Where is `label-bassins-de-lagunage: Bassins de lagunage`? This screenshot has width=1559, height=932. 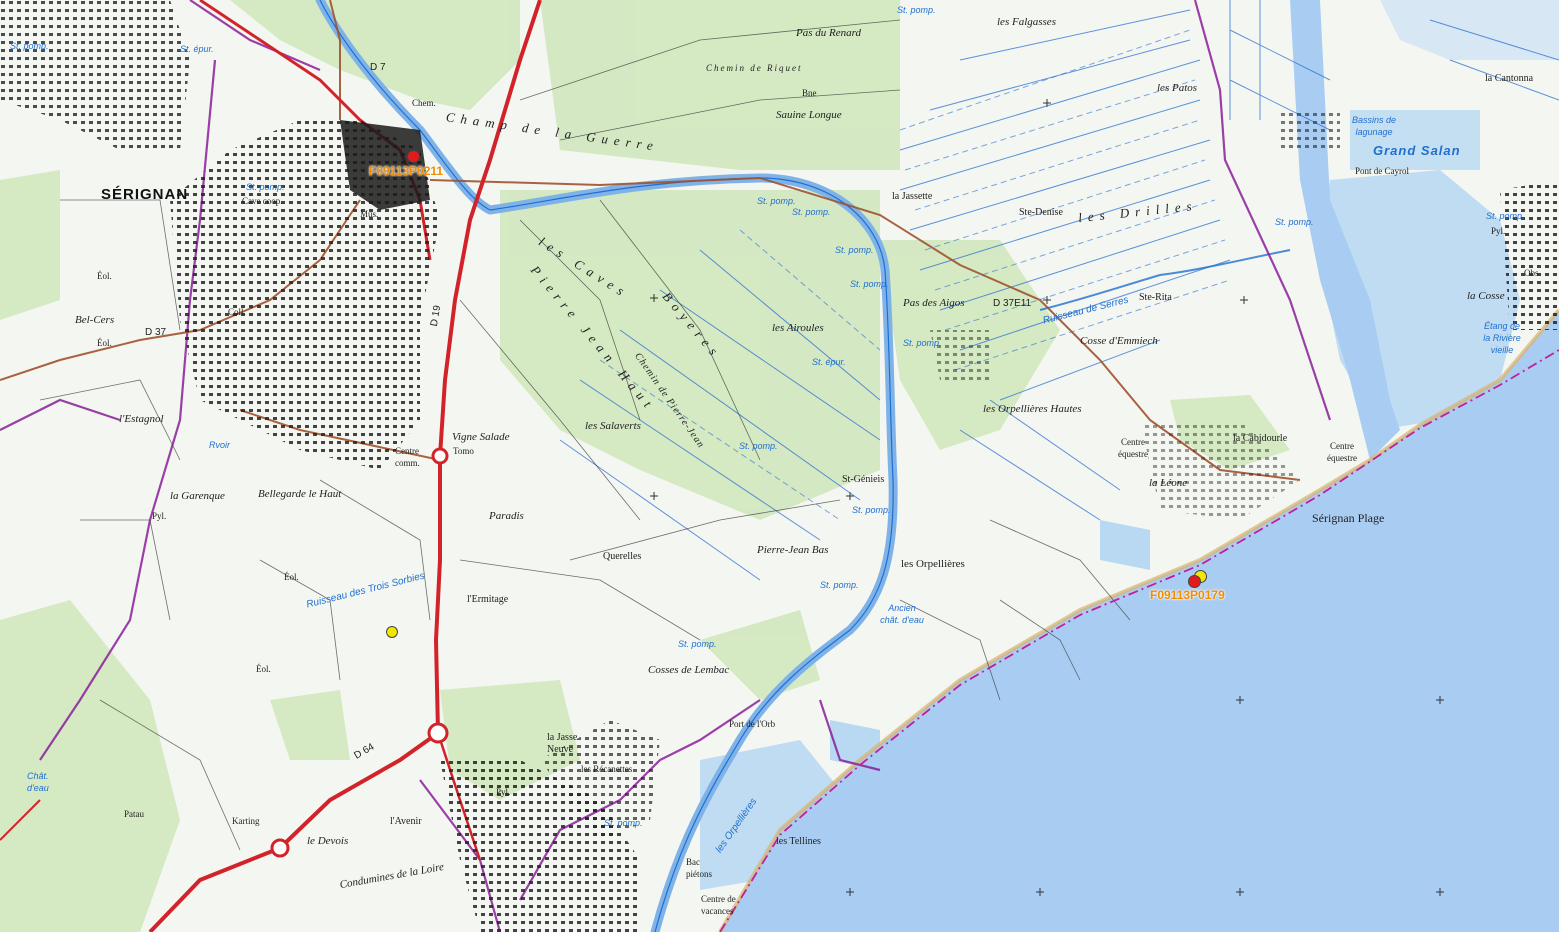 label-bassins-de-lagunage: Bassins de lagunage is located at coordinates (1374, 126).